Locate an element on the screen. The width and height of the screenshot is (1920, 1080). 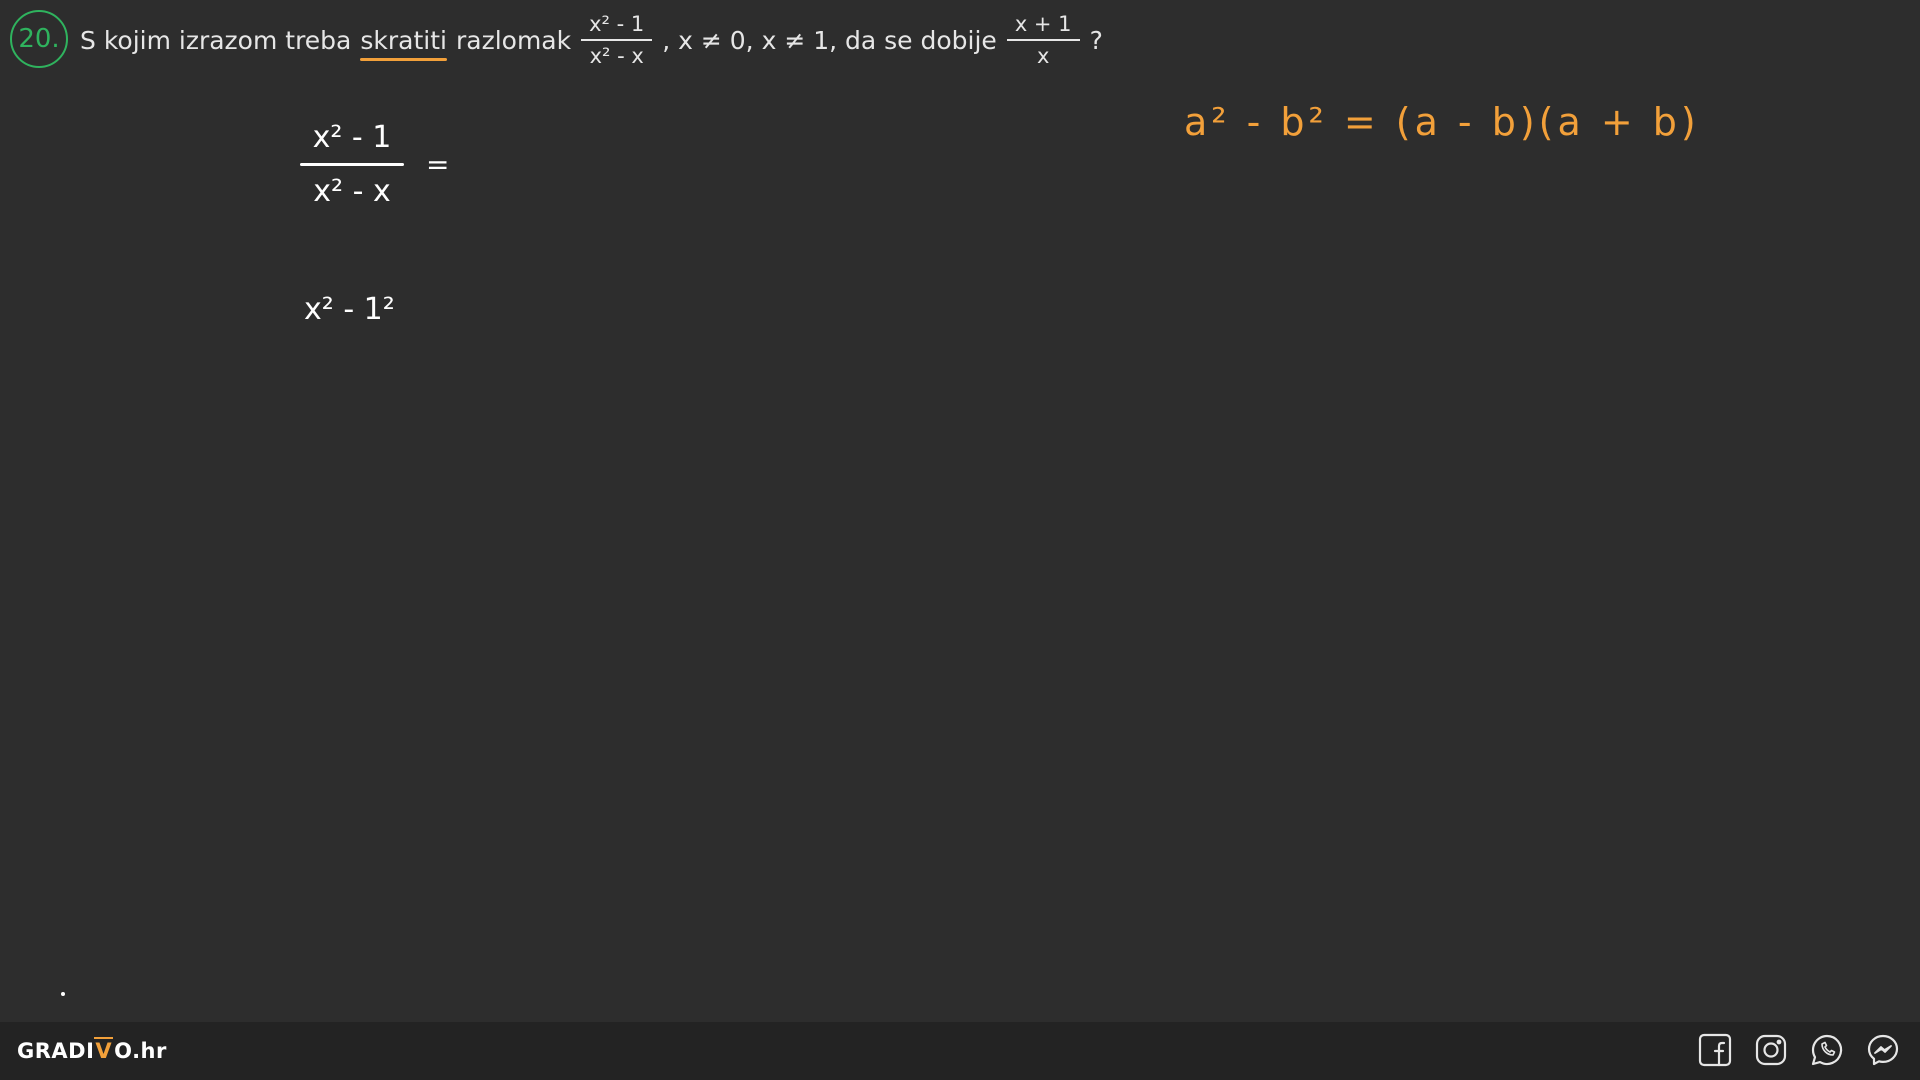
equals-sign: = is located at coordinates (438, 164).